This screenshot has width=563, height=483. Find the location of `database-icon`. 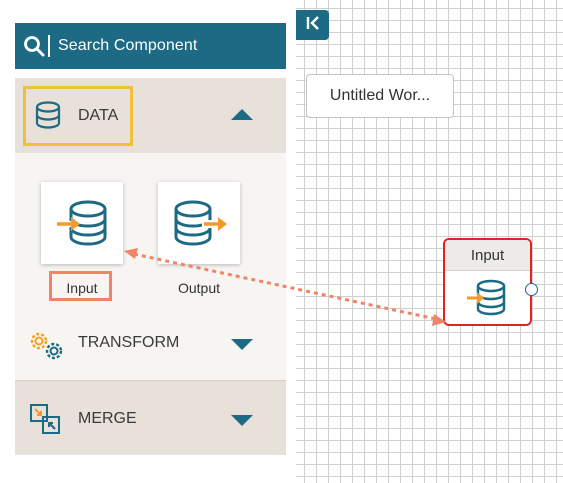

database-icon is located at coordinates (48, 117).